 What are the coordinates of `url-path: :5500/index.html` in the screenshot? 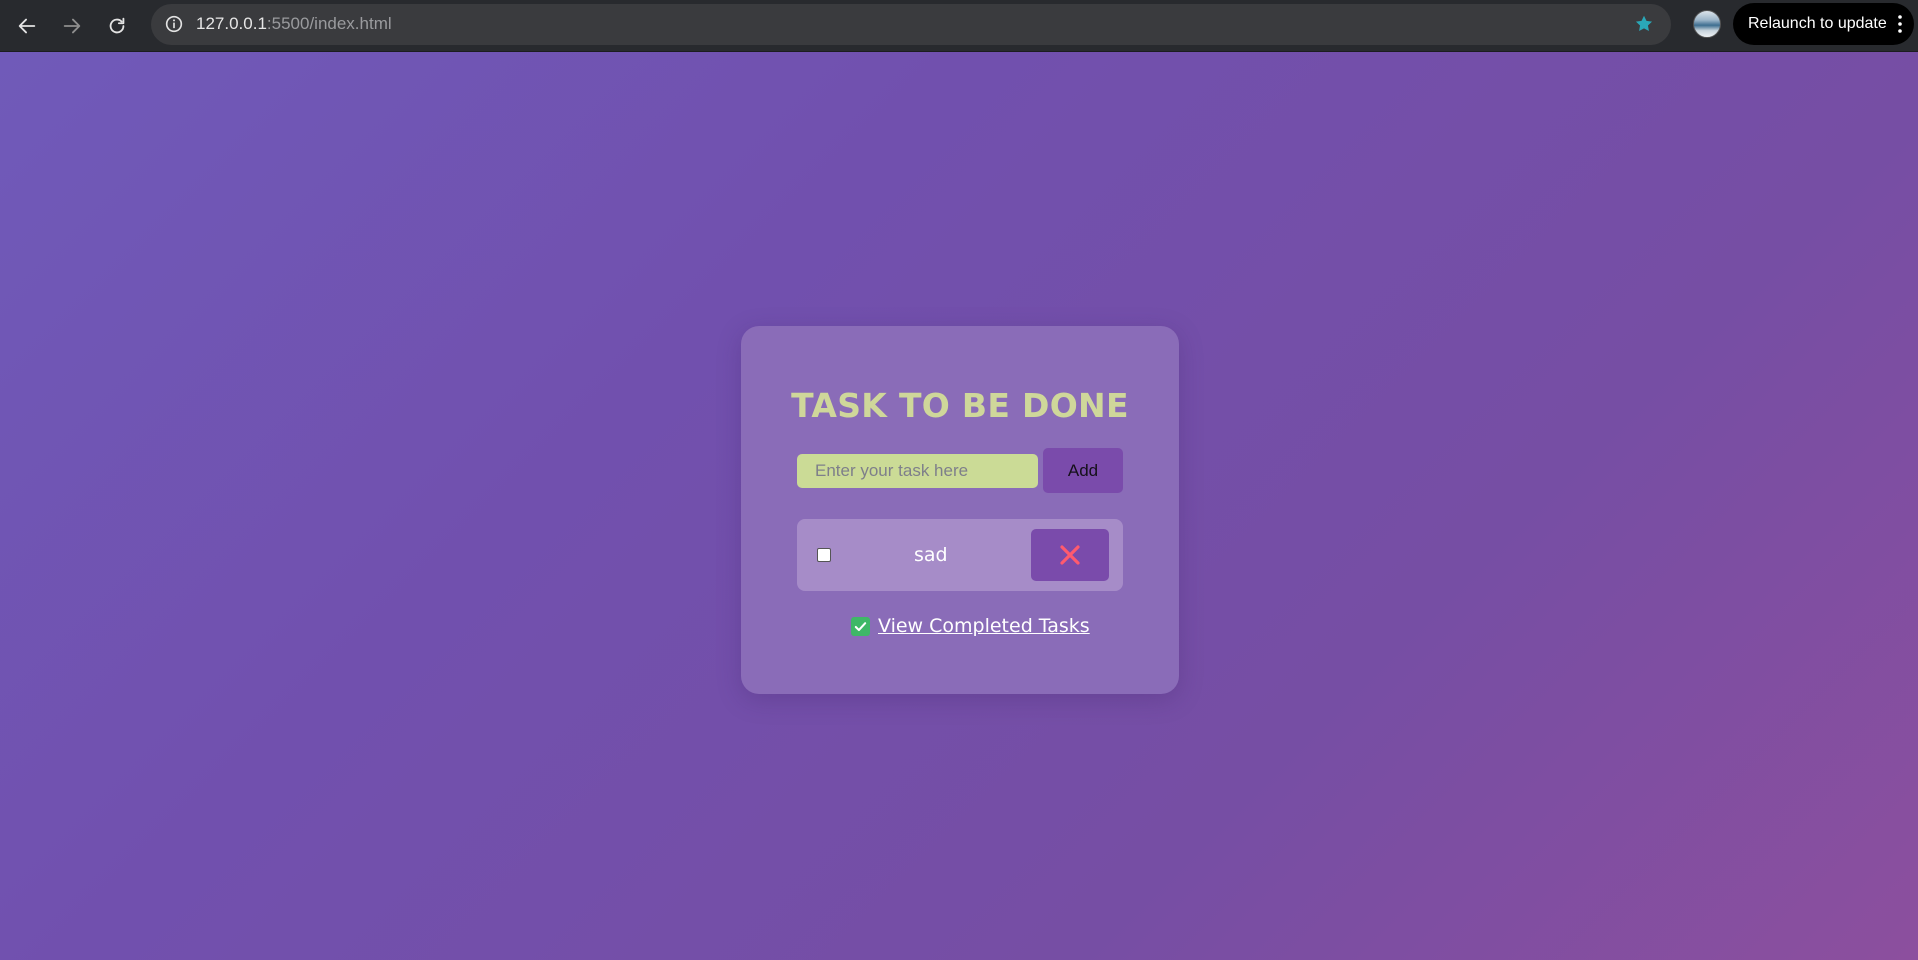 It's located at (329, 23).